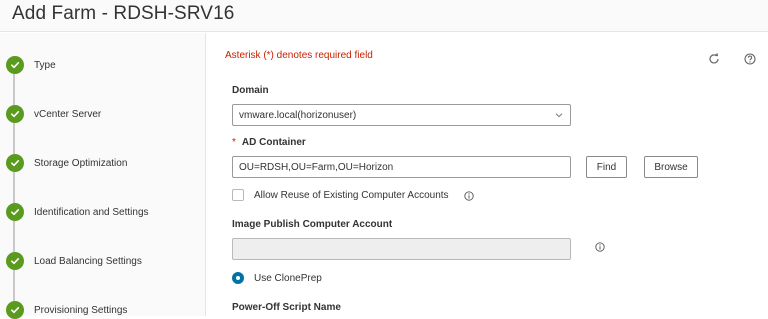 This screenshot has width=768, height=319. I want to click on use-cloneprep-radio, so click(238, 278).